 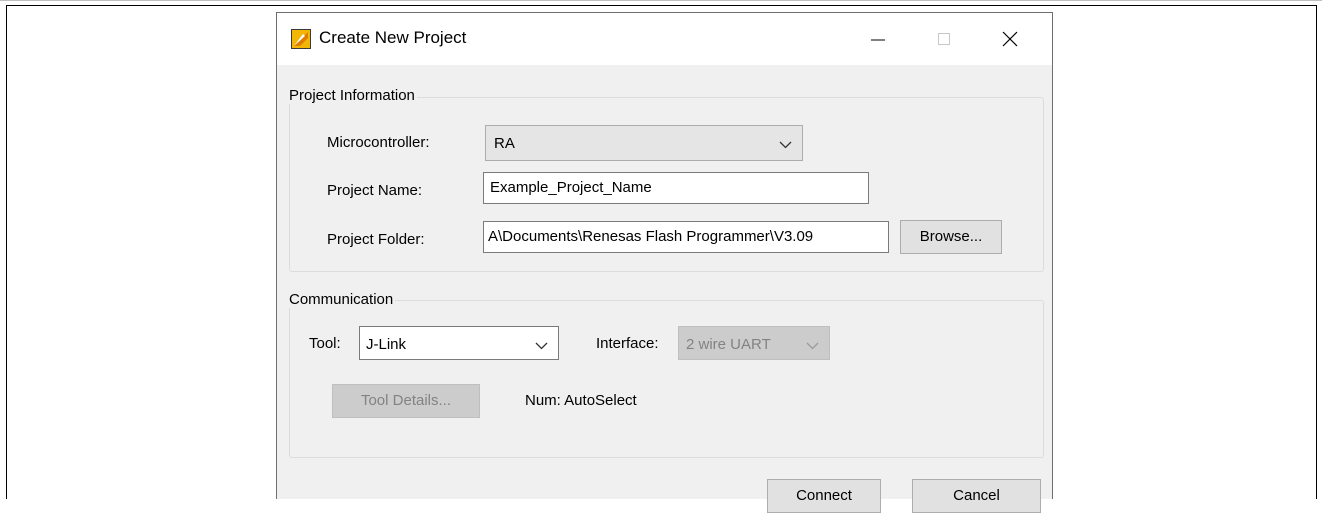 I want to click on interface-select: 2 wire UART, so click(x=754, y=343).